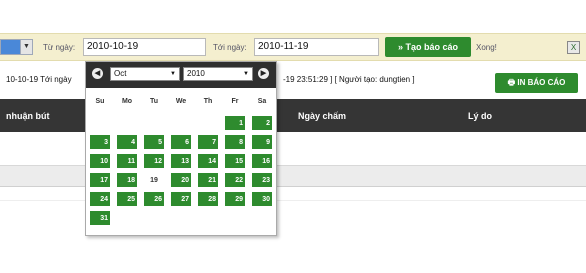 The image size is (586, 273). Describe the element at coordinates (235, 101) in the screenshot. I see `weekday-label: Fr` at that location.